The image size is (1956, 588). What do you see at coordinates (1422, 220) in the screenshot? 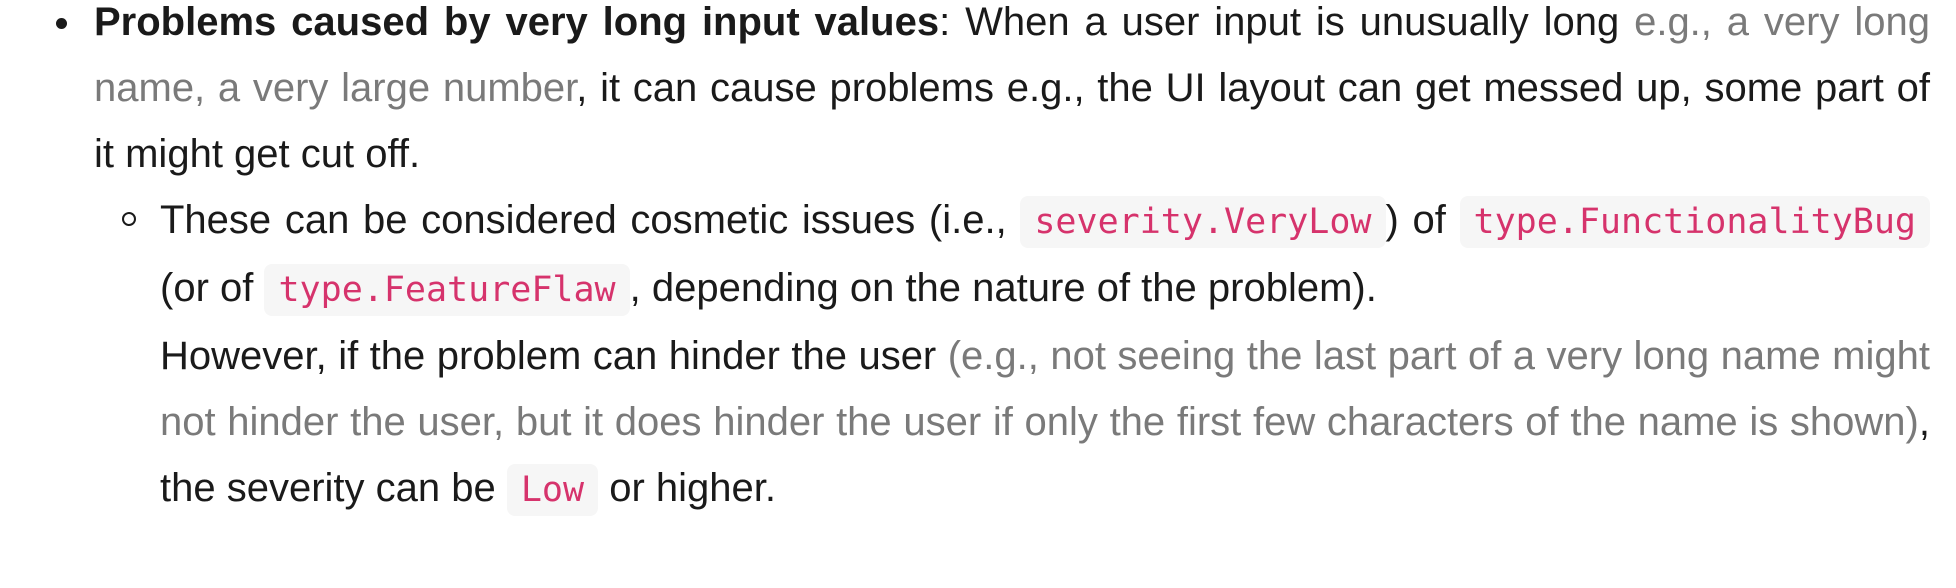
I see `sub-text-2: ) of` at bounding box center [1422, 220].